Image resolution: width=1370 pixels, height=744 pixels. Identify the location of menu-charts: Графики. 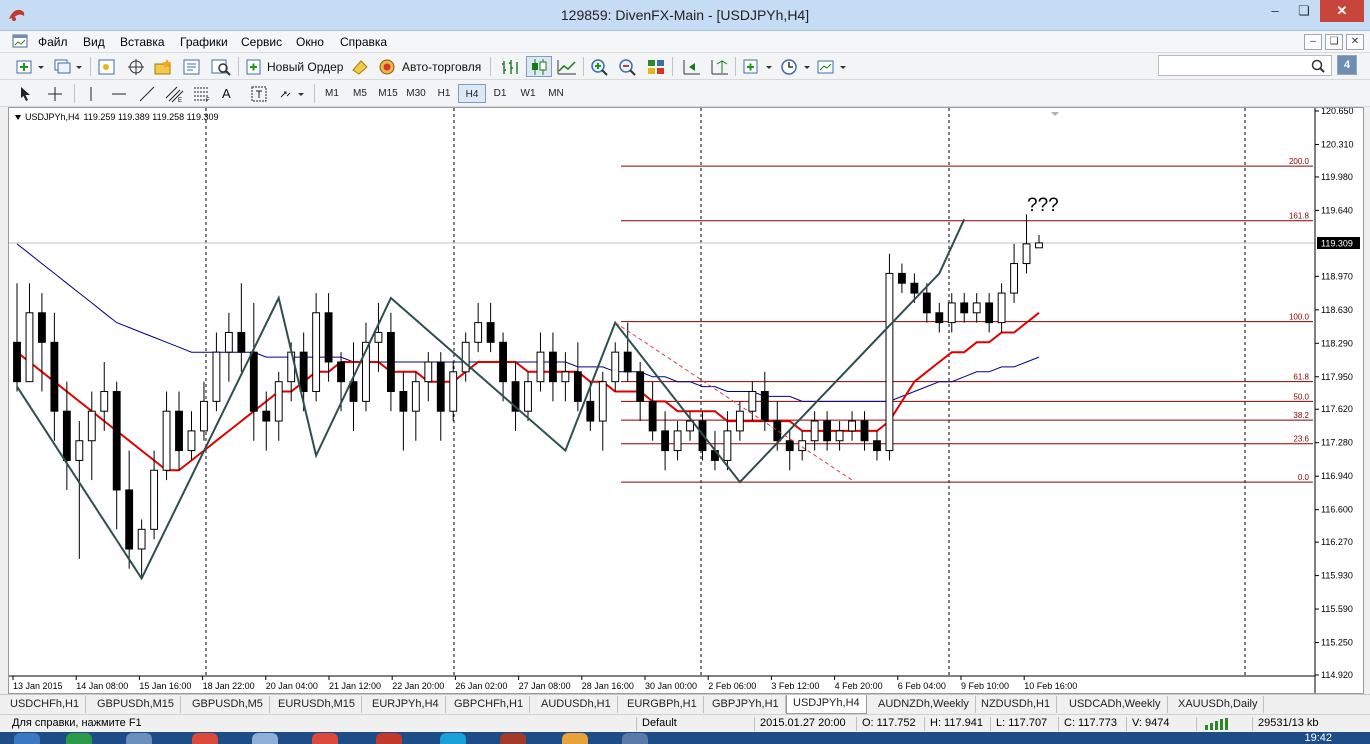
(204, 42).